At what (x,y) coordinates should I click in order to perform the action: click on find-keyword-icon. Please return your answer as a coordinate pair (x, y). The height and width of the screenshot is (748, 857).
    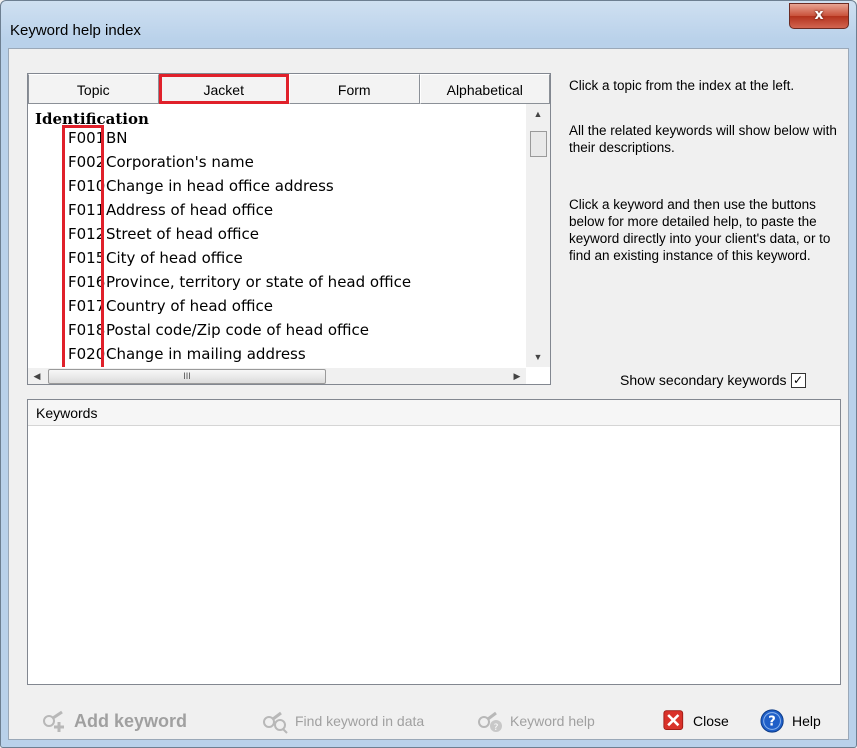
    Looking at the image, I should click on (275, 722).